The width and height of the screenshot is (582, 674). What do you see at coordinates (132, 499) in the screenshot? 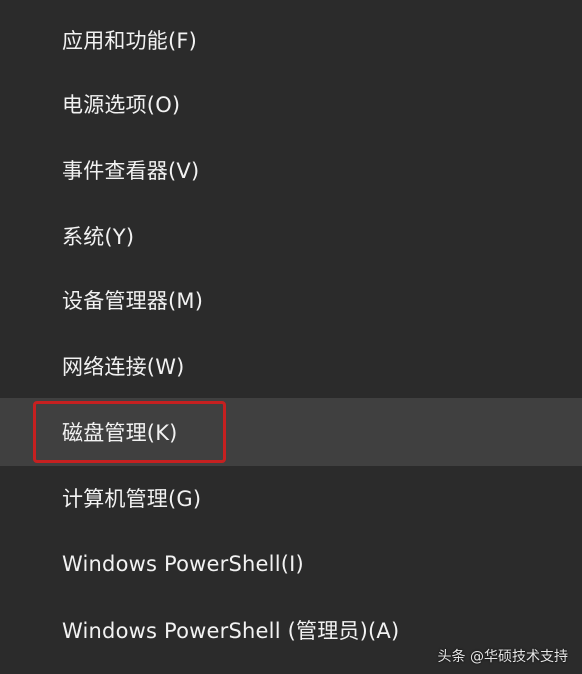
I see `menu-item-label: 计算机管理(G)` at bounding box center [132, 499].